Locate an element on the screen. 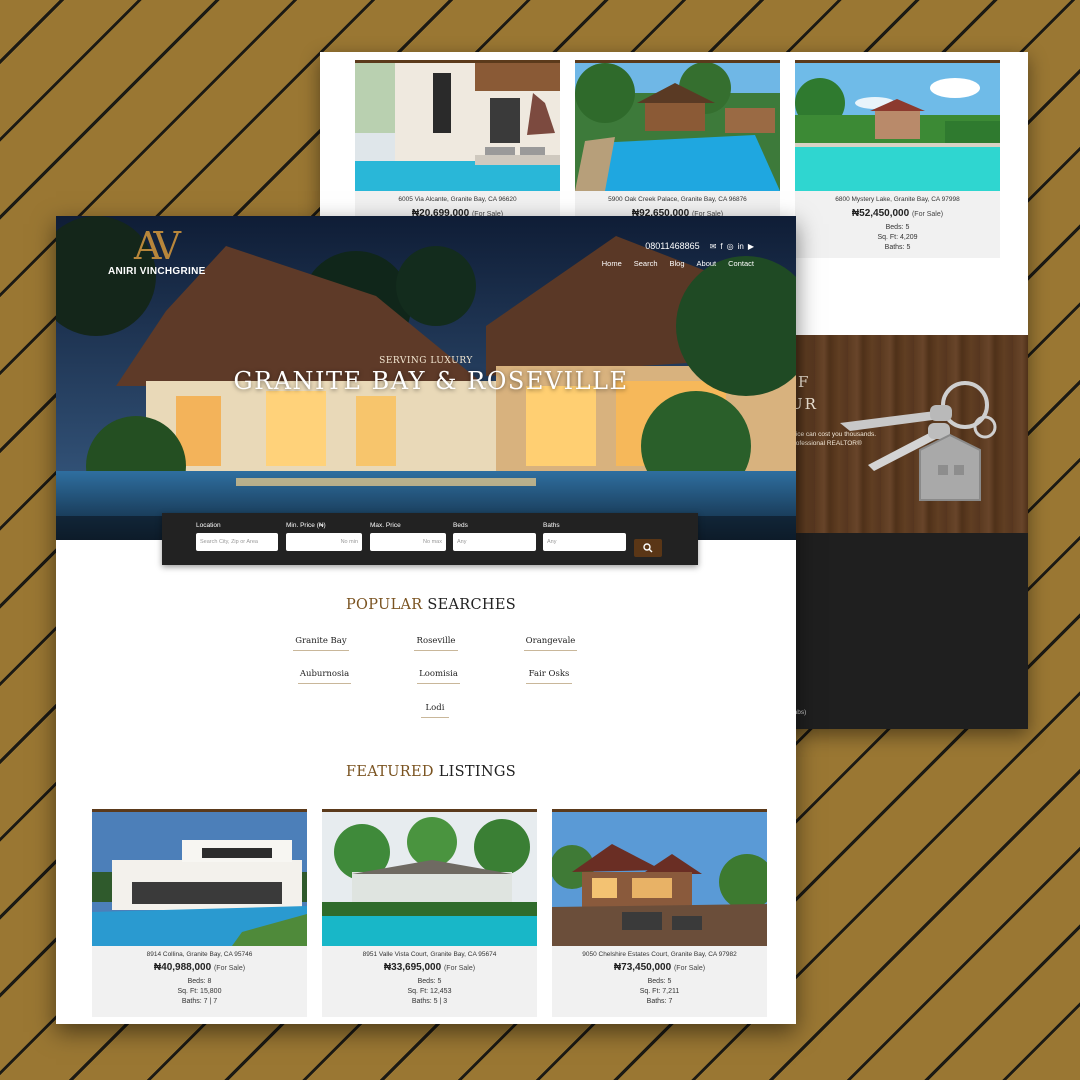  min-price-label: Min. Price (₦) is located at coordinates (306, 525).